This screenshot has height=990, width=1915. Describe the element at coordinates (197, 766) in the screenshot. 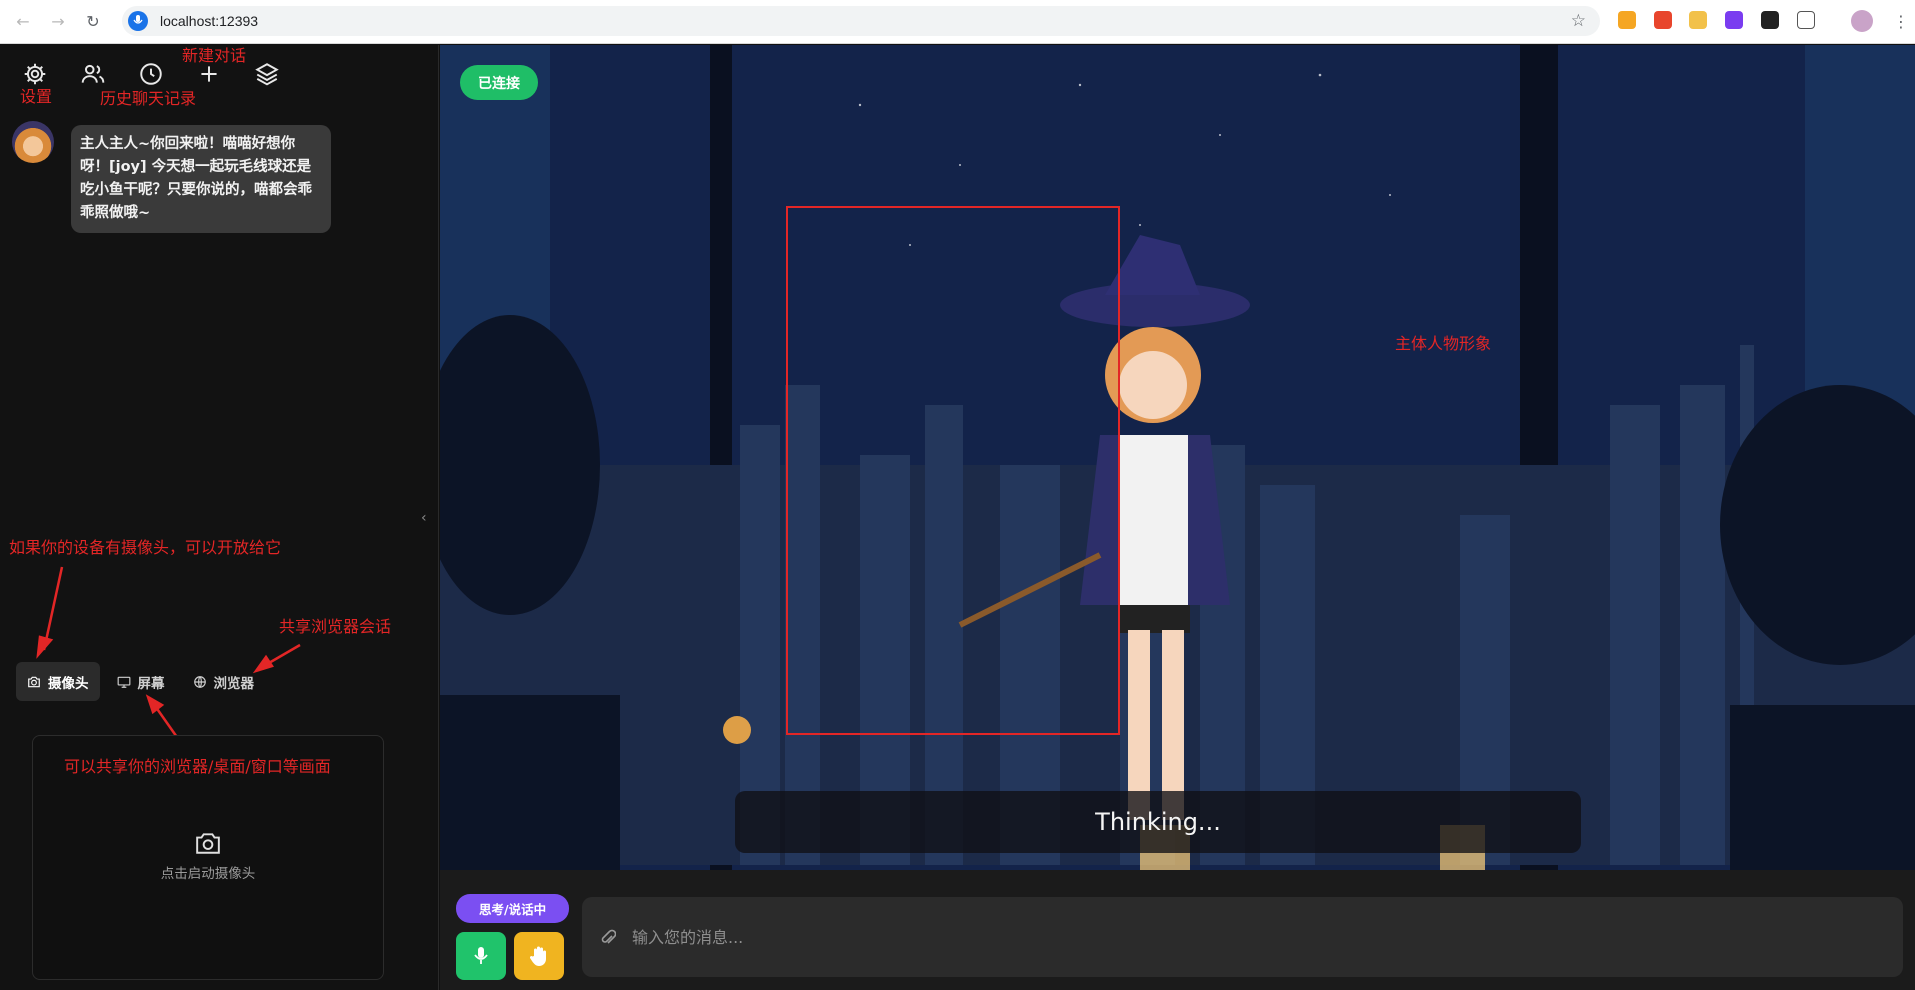

I see `annotation-share-screen: 可以共享你的浏览器/桌面/窗口等画面` at that location.